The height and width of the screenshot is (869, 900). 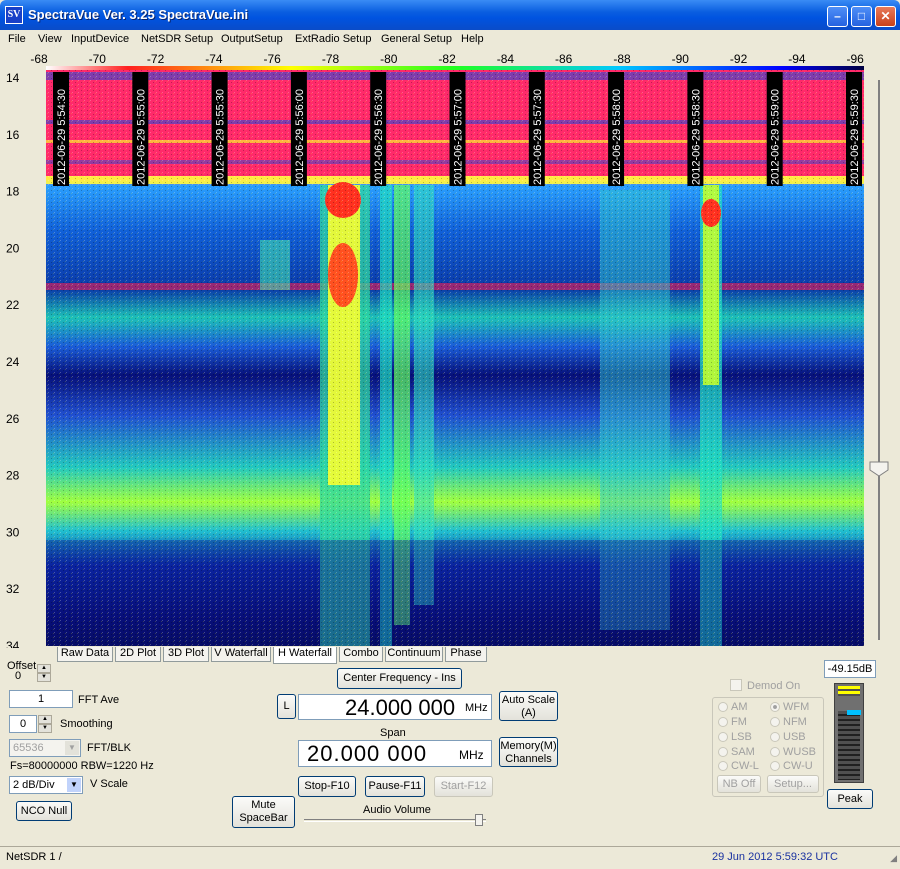 I want to click on audio-volume-thumb, so click(x=479, y=820).